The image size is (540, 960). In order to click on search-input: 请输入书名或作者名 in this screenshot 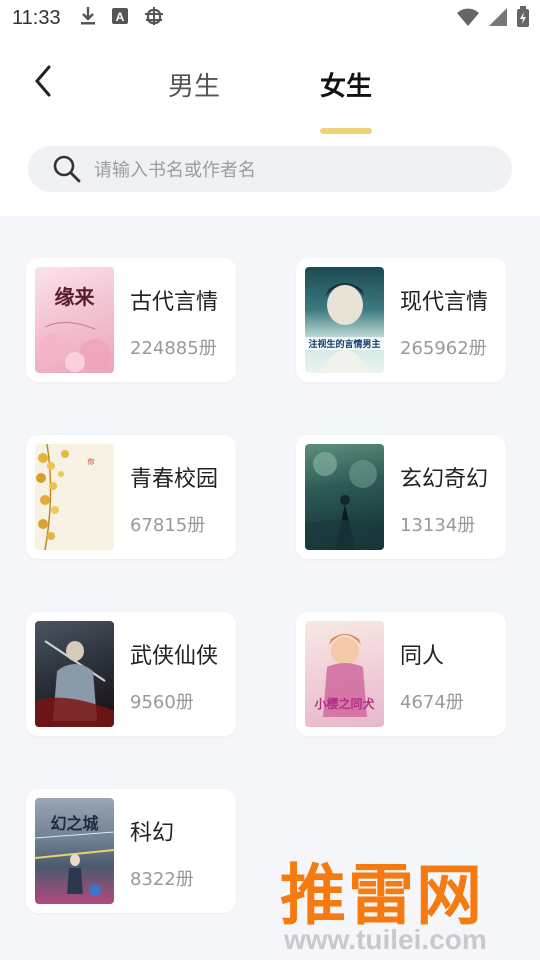, I will do `click(270, 169)`.